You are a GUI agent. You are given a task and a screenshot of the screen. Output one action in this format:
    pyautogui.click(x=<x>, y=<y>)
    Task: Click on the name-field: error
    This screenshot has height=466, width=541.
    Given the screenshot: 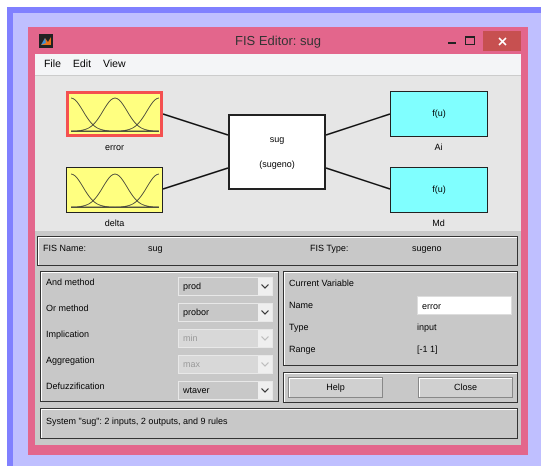 What is the action you would take?
    pyautogui.click(x=464, y=305)
    